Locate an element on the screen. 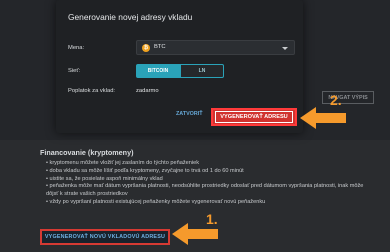 The height and width of the screenshot is (252, 390). close-button: ZATVORIŤ is located at coordinates (189, 114).